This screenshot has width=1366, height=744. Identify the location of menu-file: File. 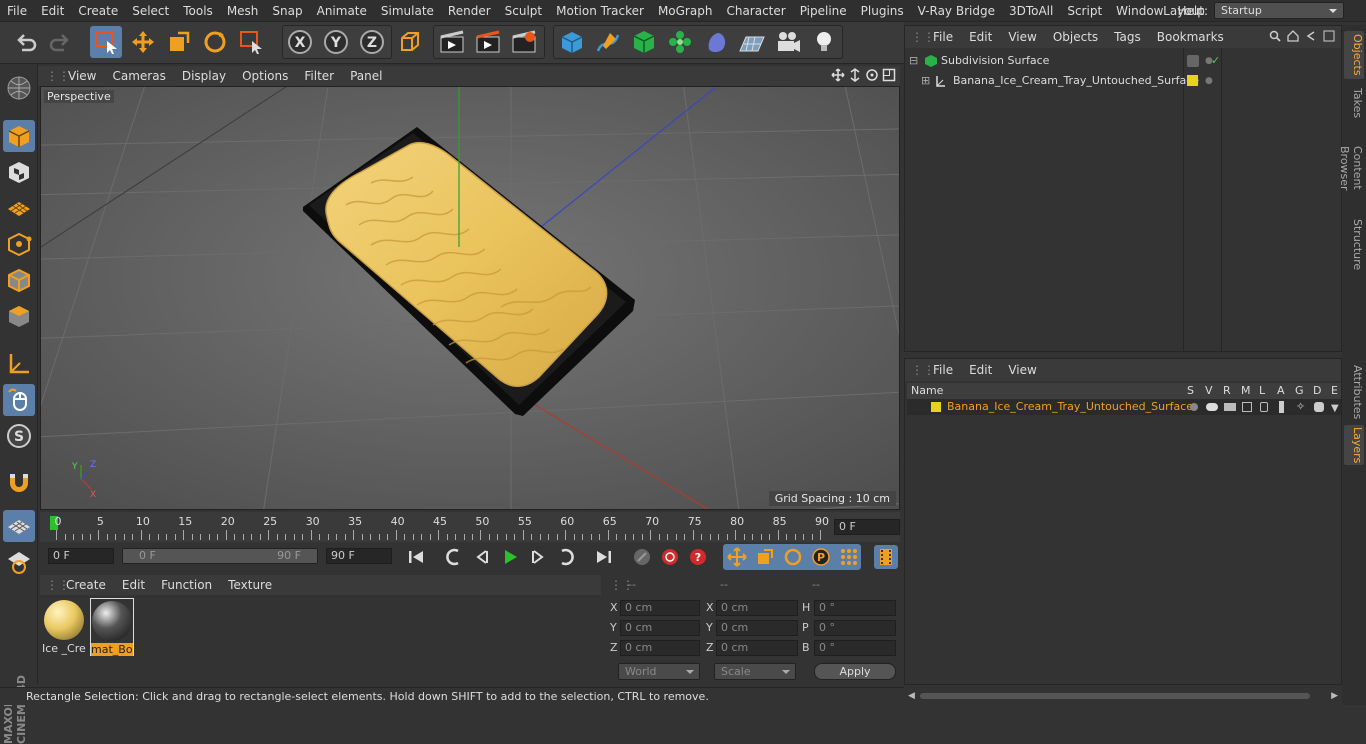
(17, 11).